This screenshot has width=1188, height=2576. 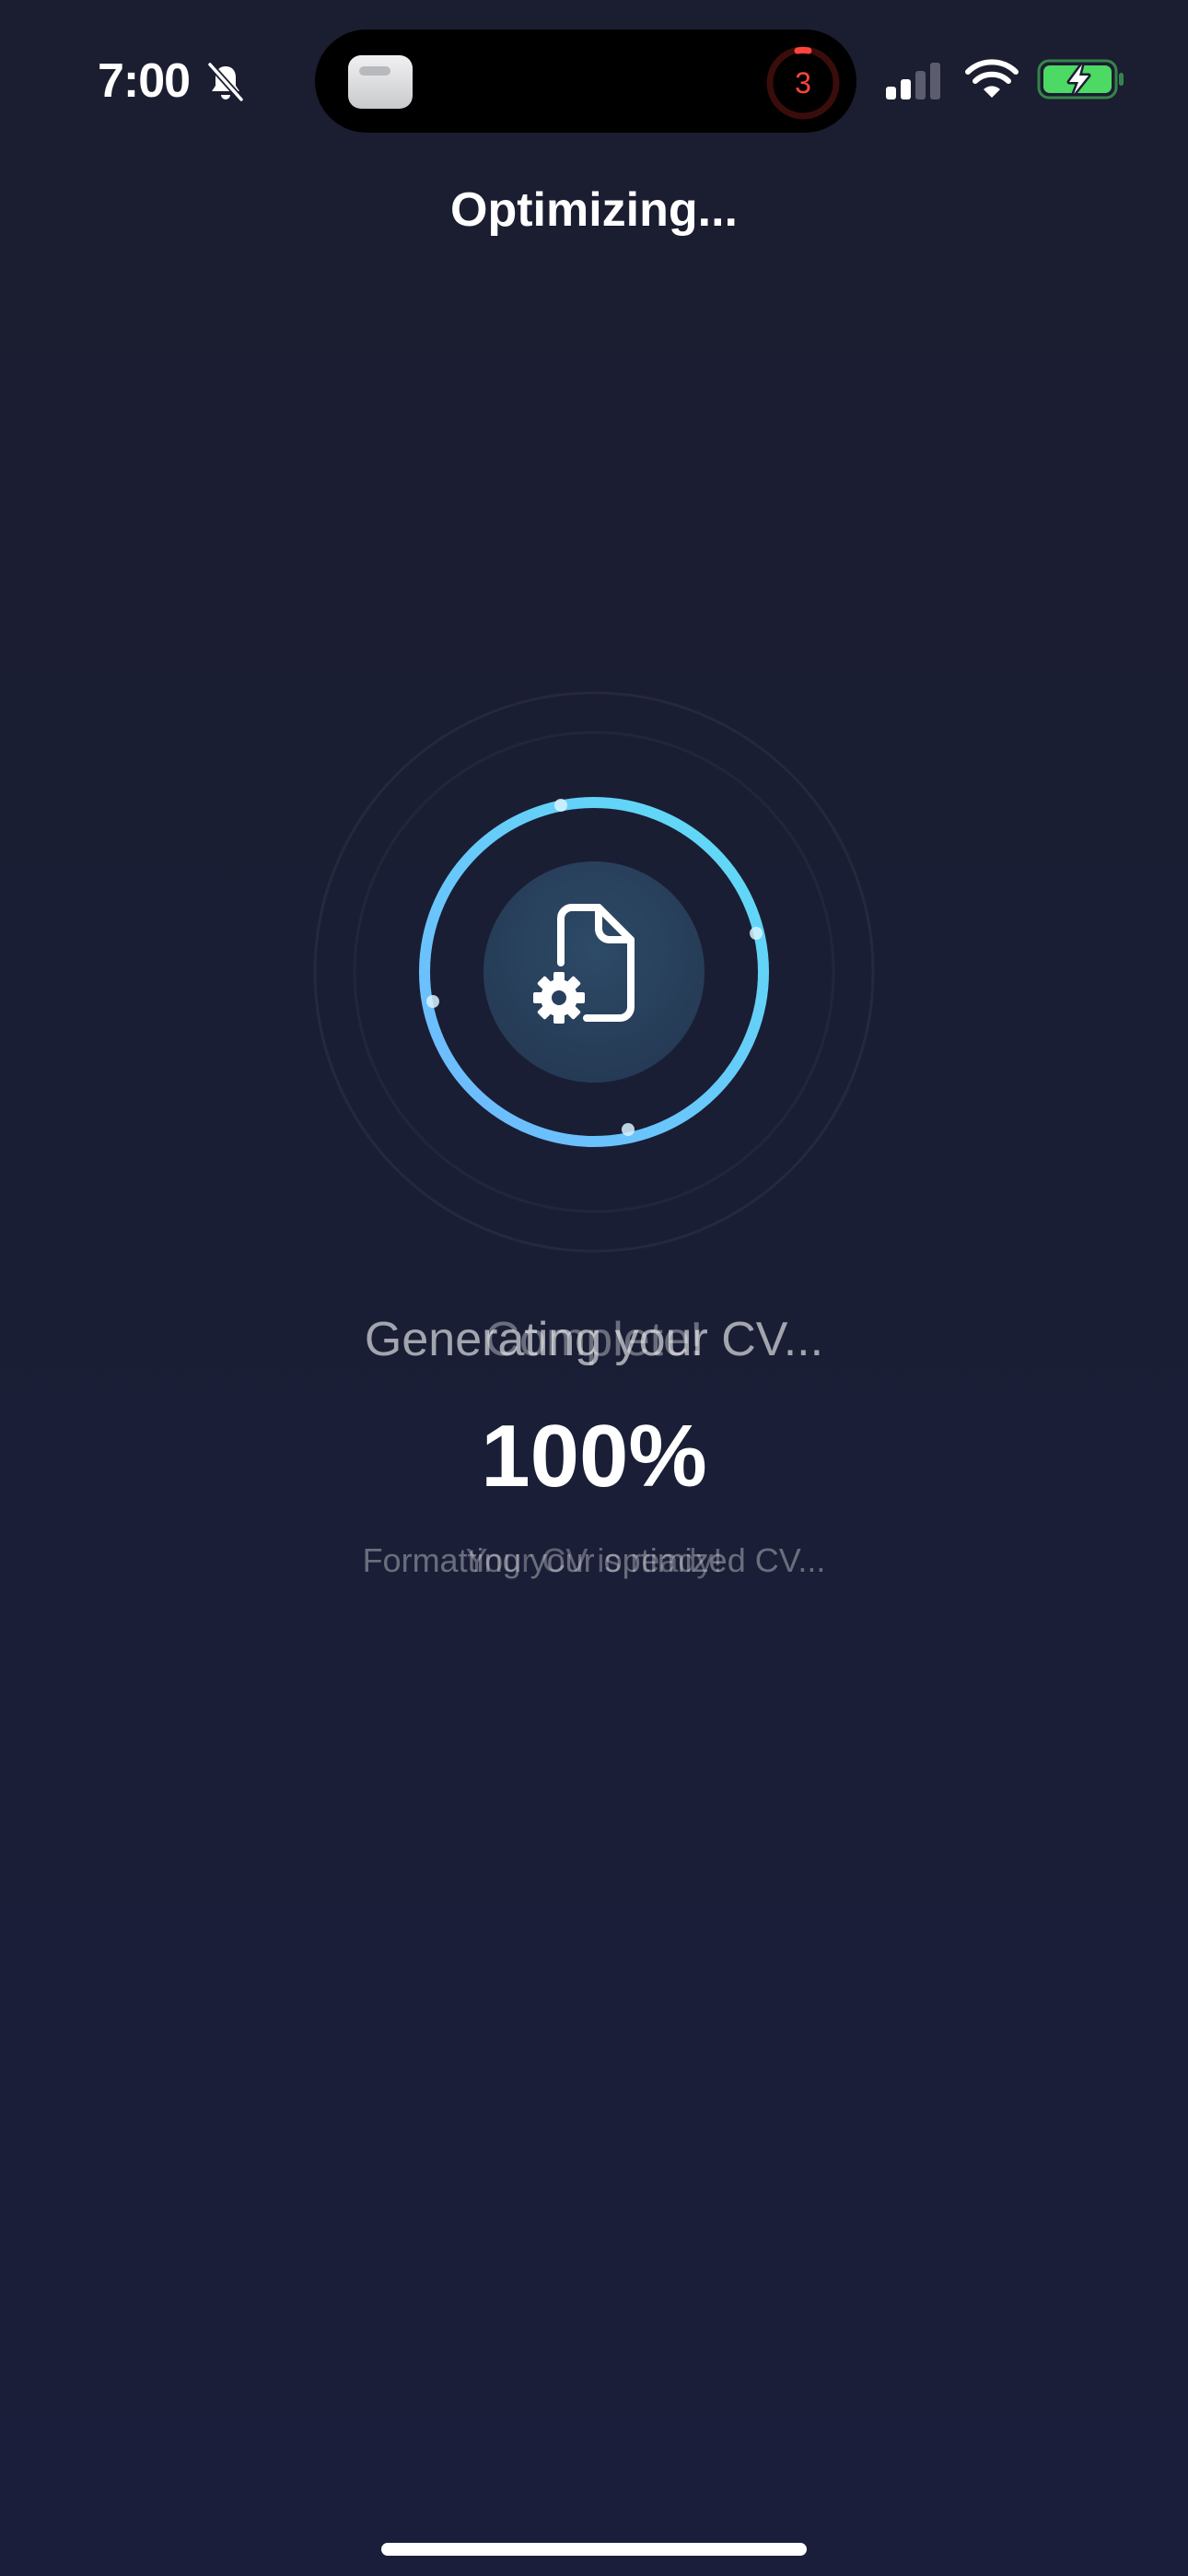 I want to click on home-indicator, so click(x=594, y=2549).